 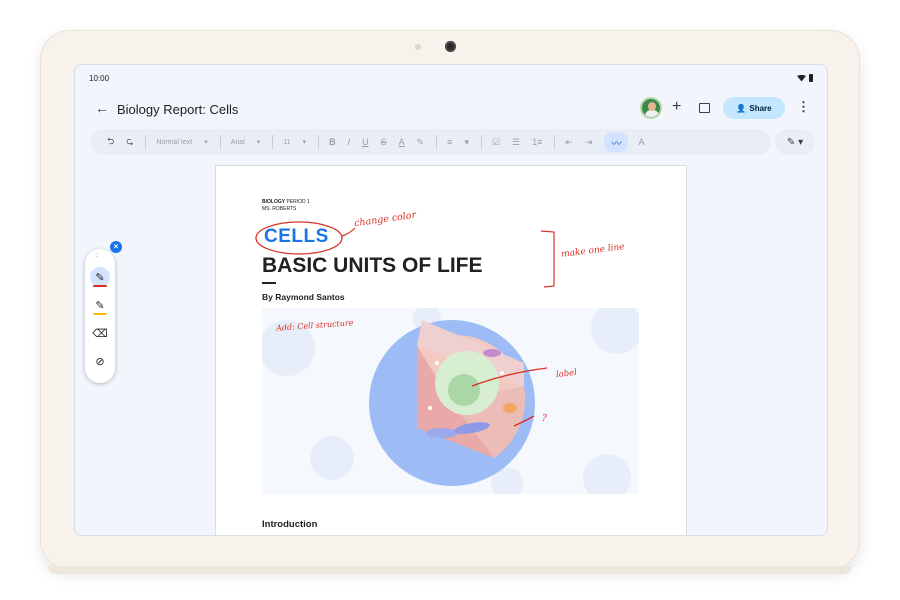 What do you see at coordinates (803, 107) in the screenshot?
I see `more-options-icon: ⋮` at bounding box center [803, 107].